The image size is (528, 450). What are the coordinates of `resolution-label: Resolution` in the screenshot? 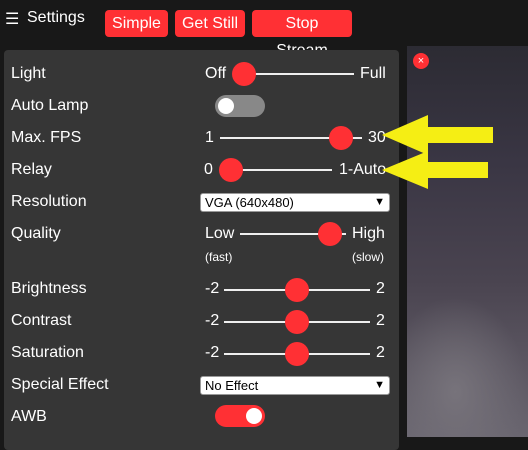 It's located at (49, 201).